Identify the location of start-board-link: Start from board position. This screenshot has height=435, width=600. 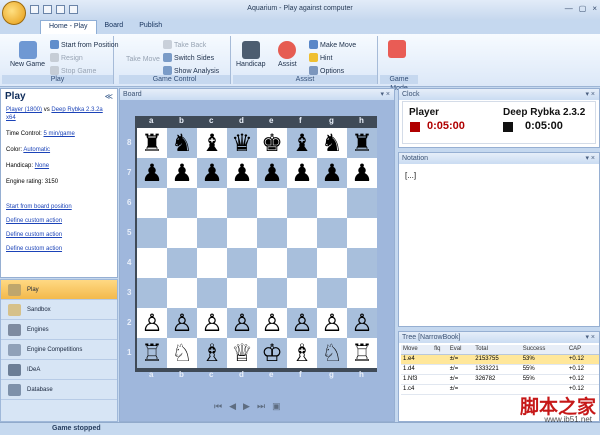
(39, 207).